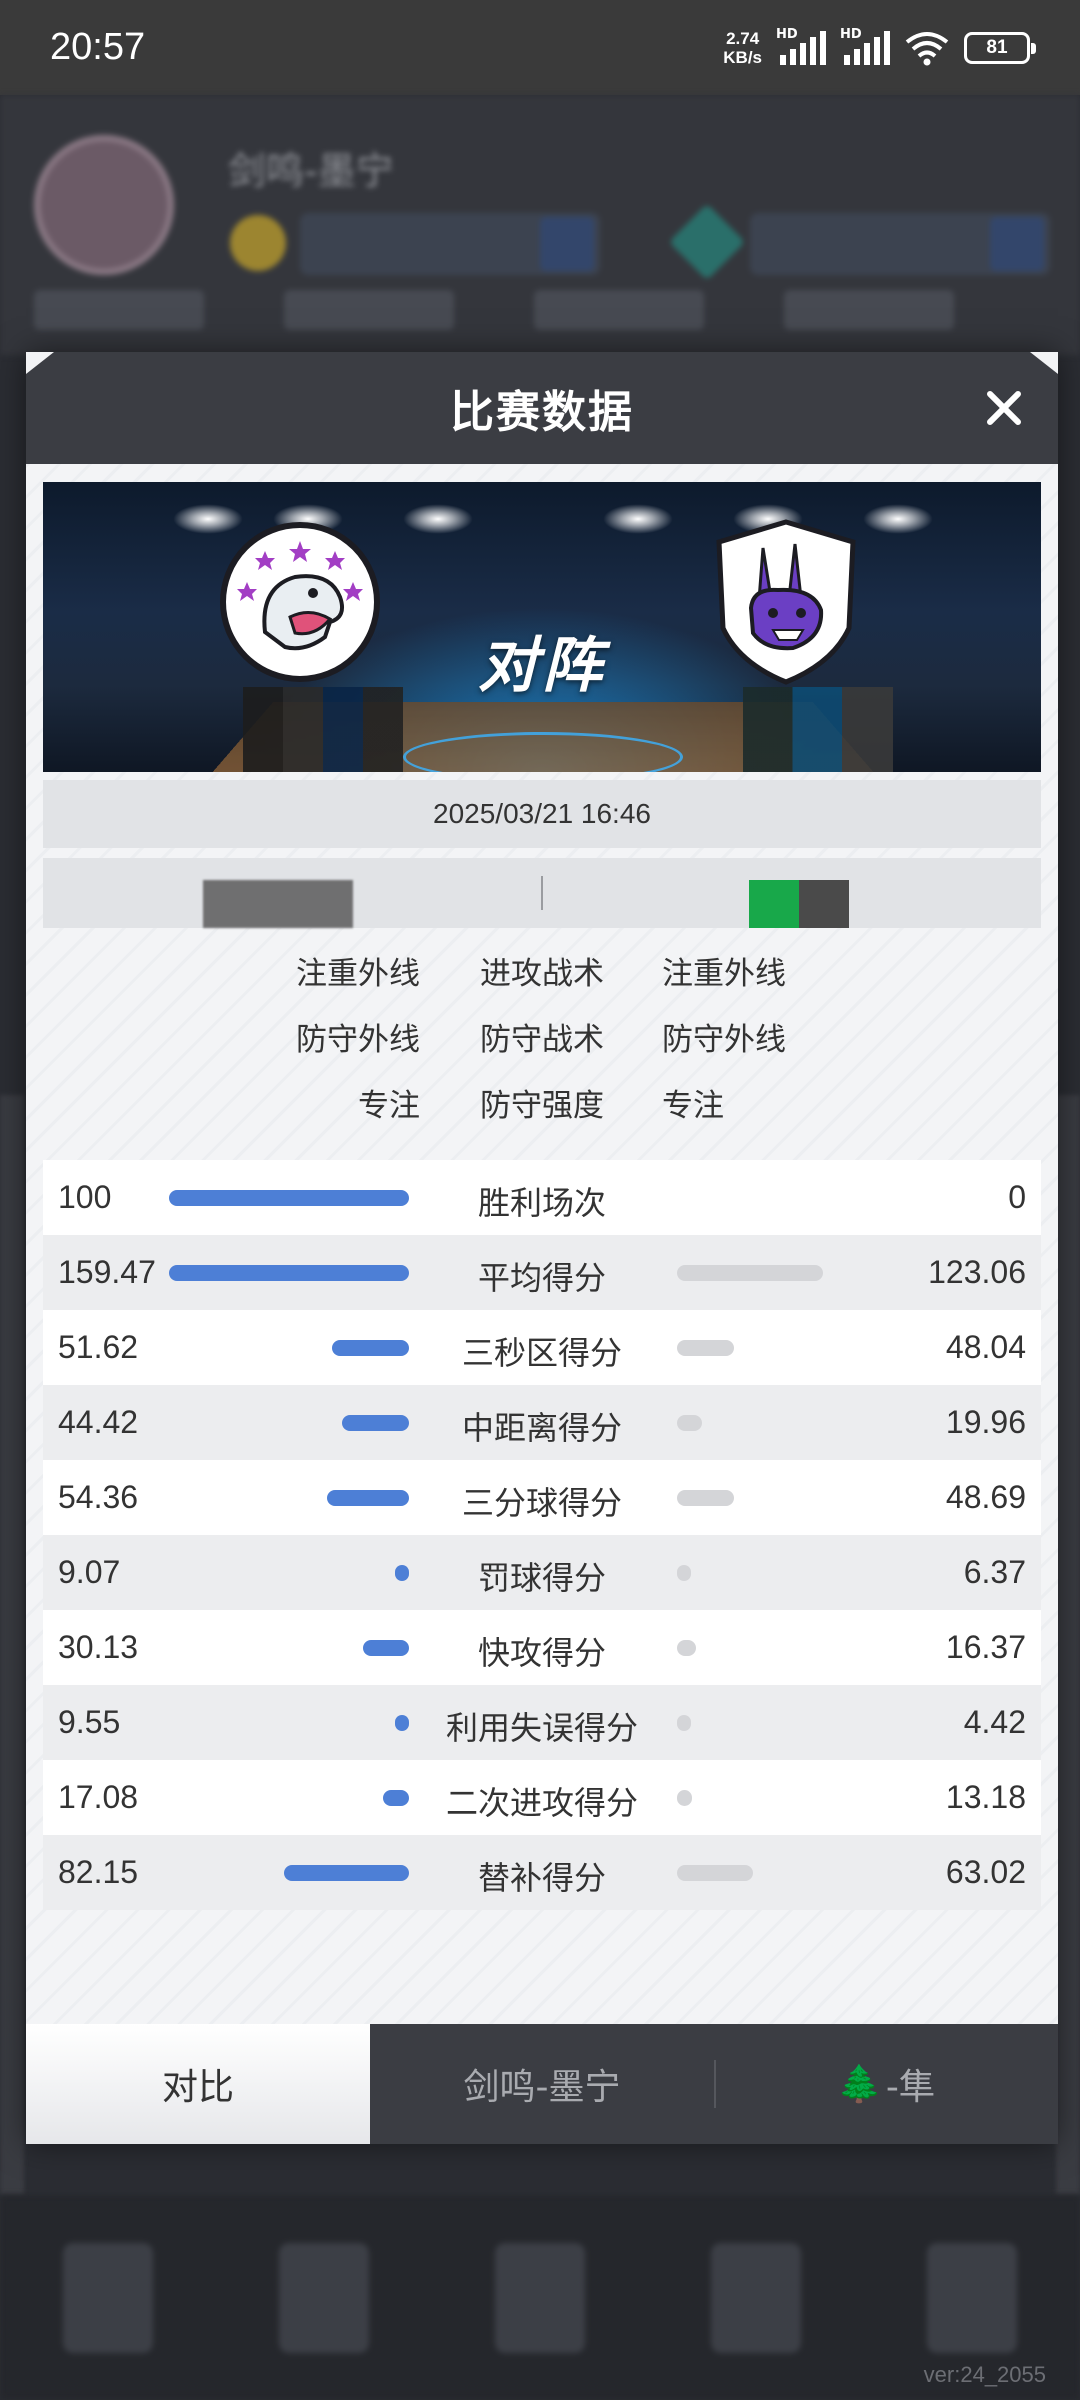  Describe the element at coordinates (98, 47) in the screenshot. I see `status-time: 20:57` at that location.